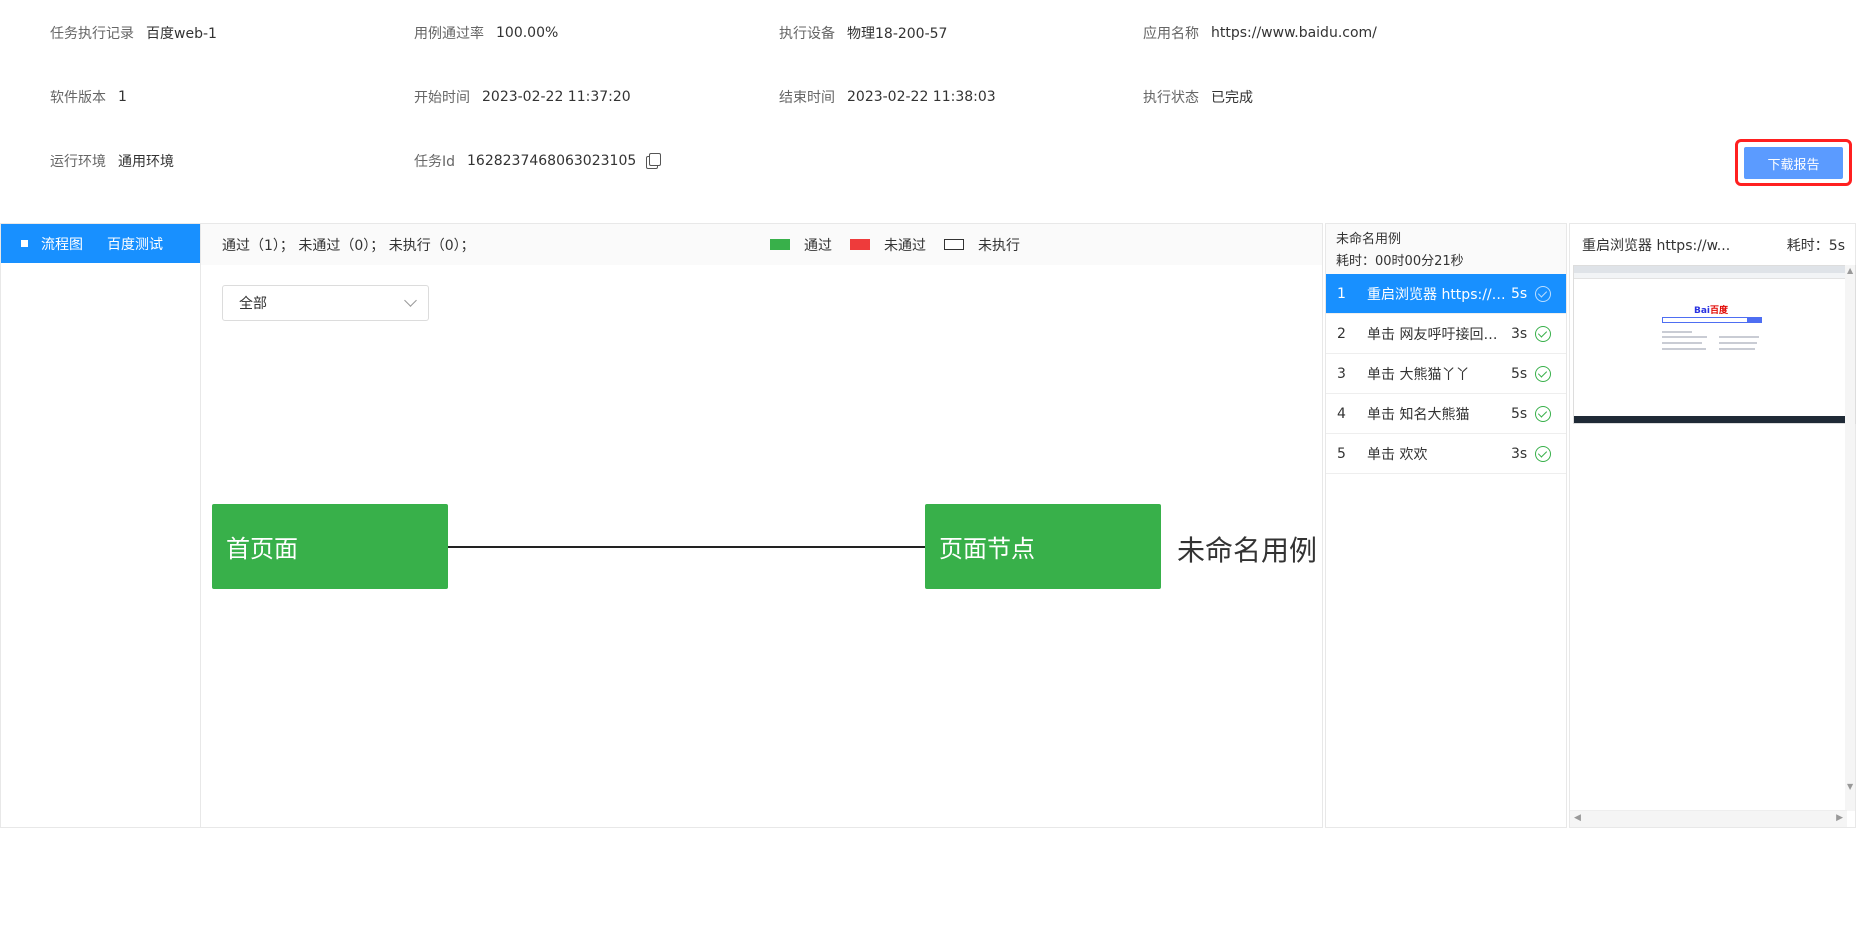  Describe the element at coordinates (24, 243) in the screenshot. I see `square-icon` at that location.